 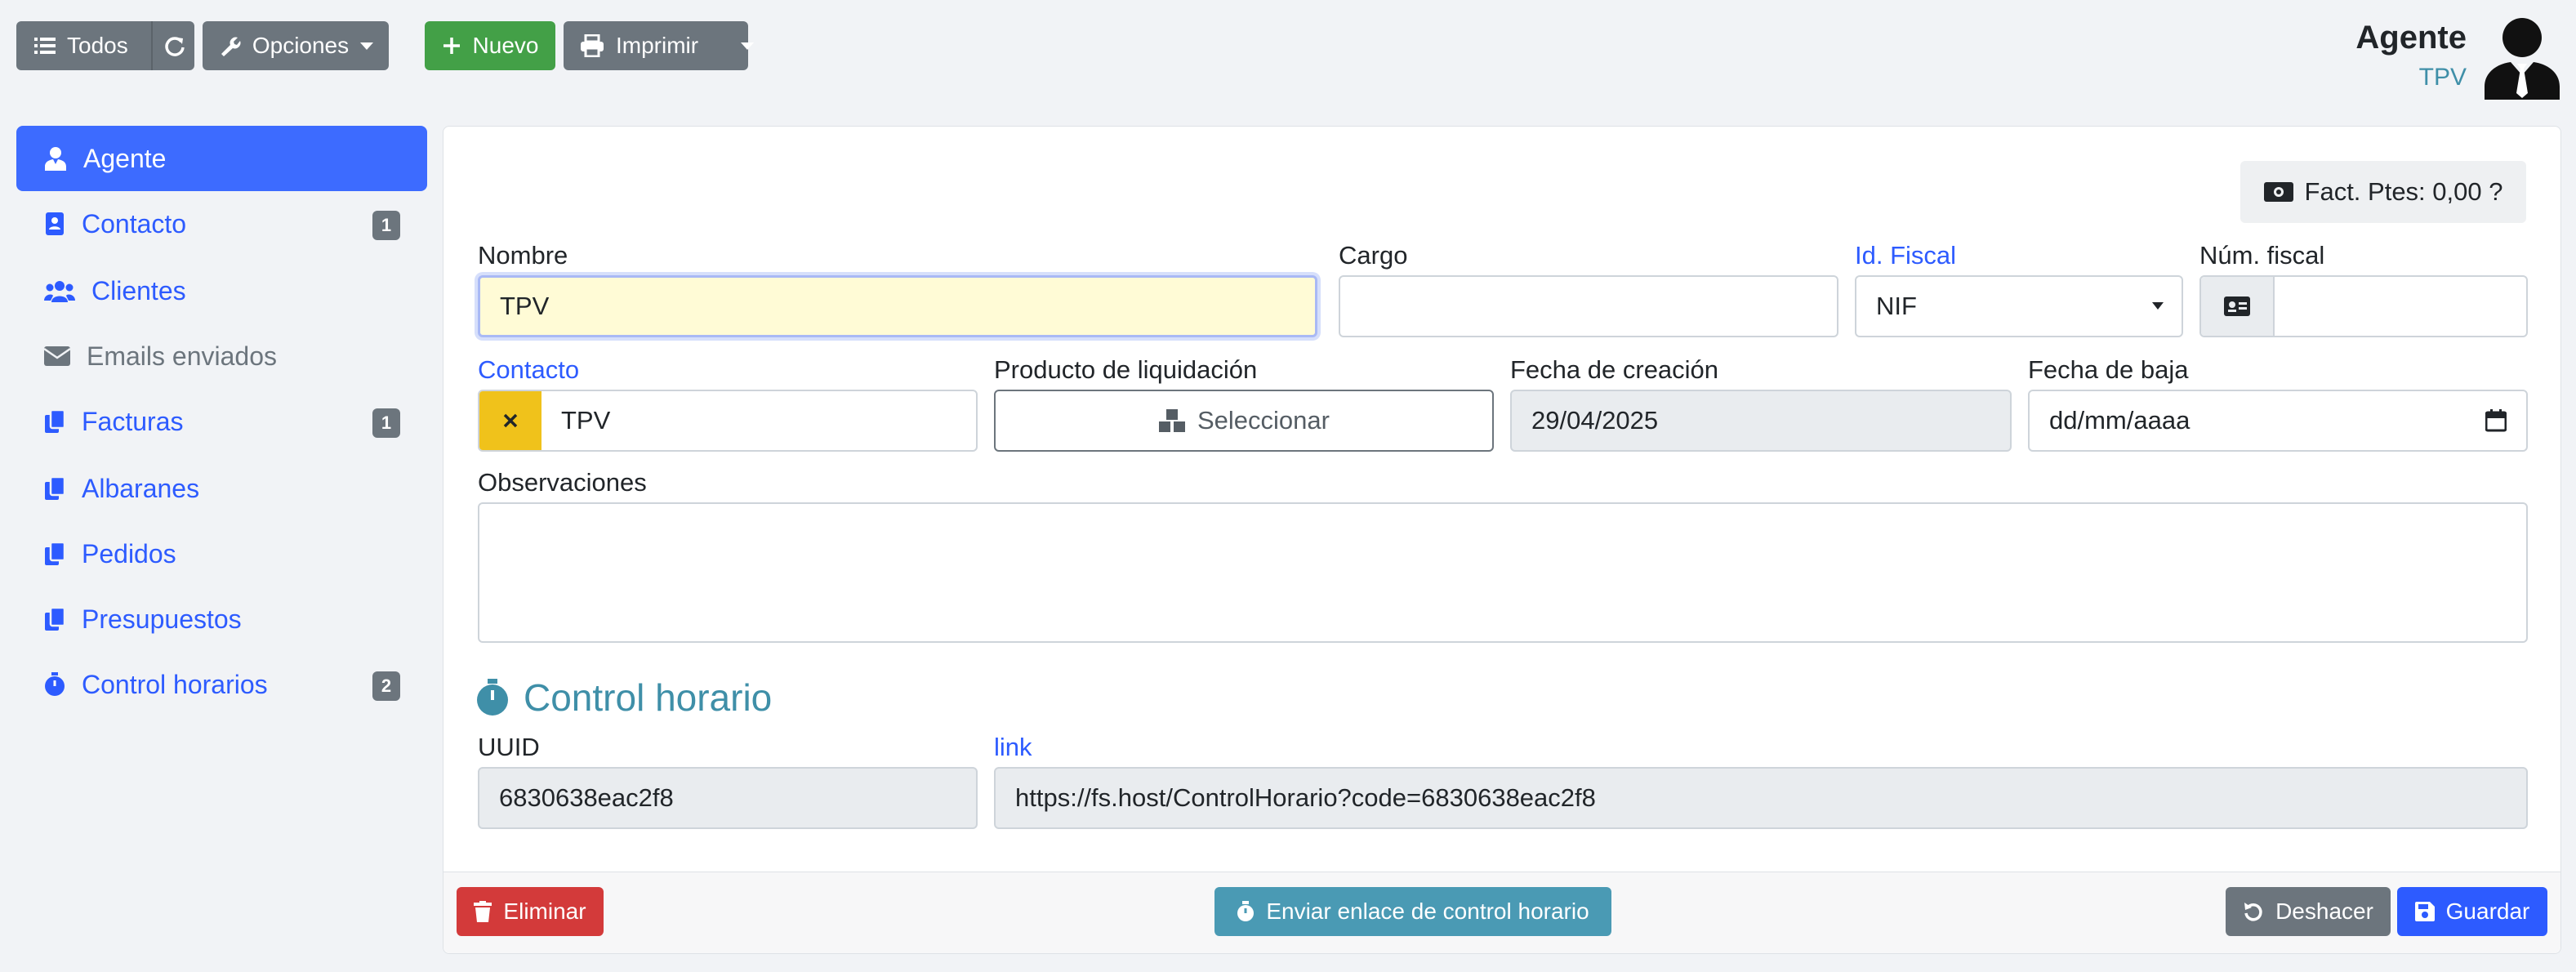 I want to click on user-tie-icon, so click(x=55, y=158).